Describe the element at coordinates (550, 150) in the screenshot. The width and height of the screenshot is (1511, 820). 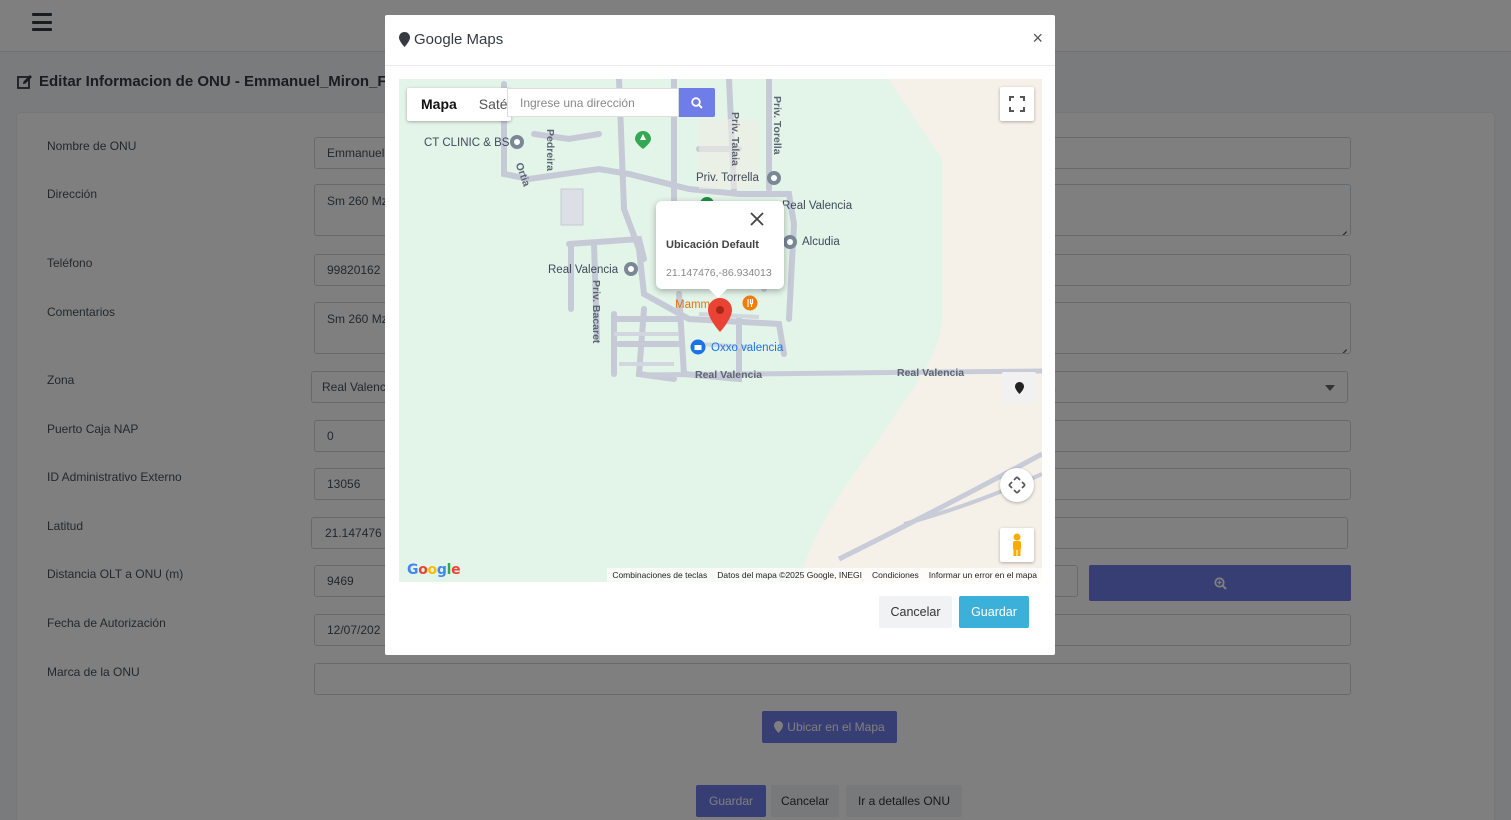
I see `street-pedreira: Pedreira` at that location.